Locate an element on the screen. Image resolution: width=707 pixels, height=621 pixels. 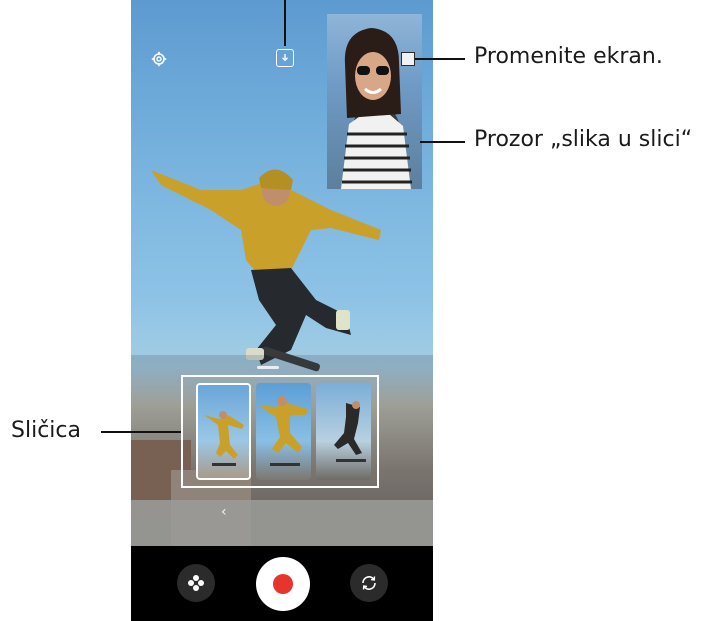
pip-window-label: Prozor „slika u slici“ is located at coordinates (583, 139).